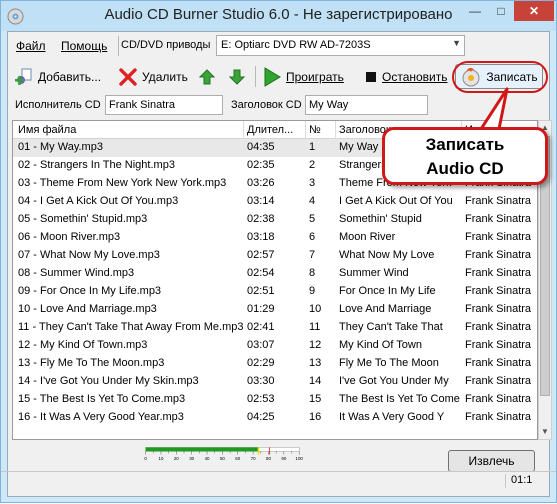 The width and height of the screenshot is (557, 504). What do you see at coordinates (312, 165) in the screenshot?
I see `table-cell: 2` at bounding box center [312, 165].